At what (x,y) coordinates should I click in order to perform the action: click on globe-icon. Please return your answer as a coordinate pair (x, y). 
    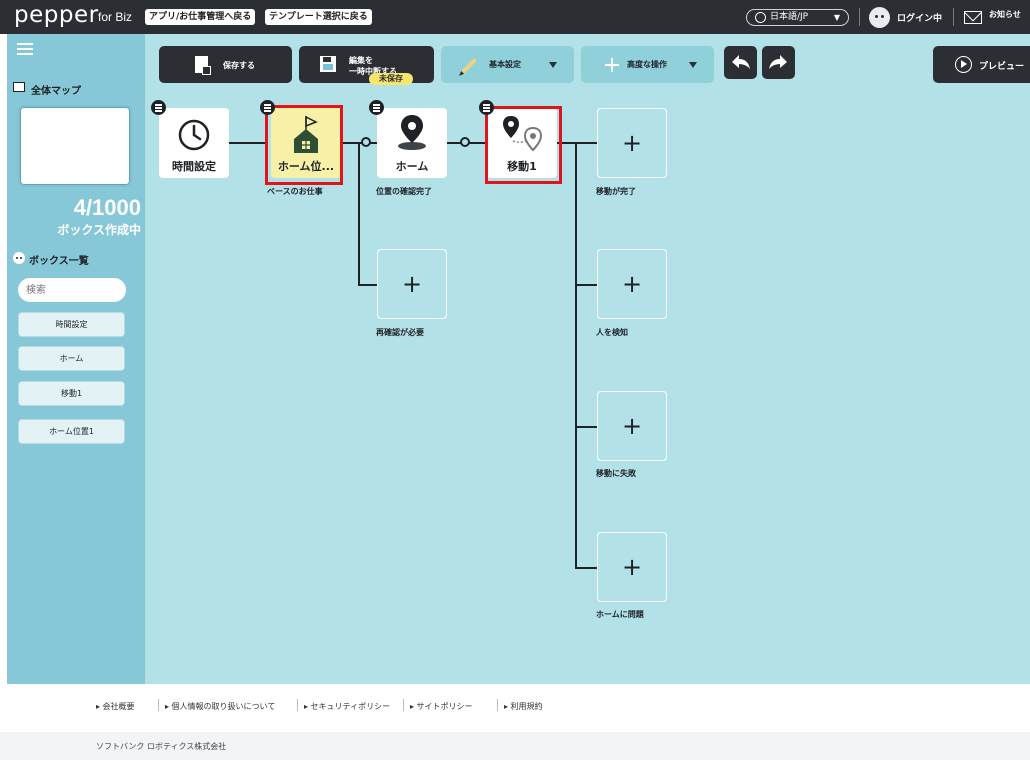
    Looking at the image, I should click on (760, 17).